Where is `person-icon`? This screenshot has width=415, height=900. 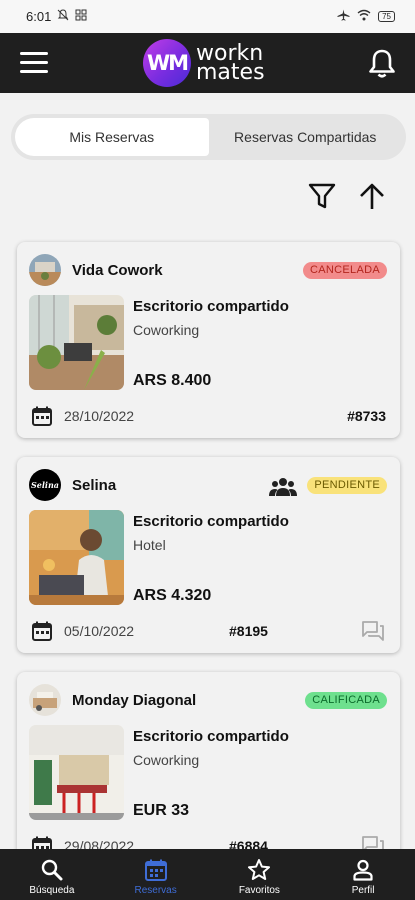 person-icon is located at coordinates (363, 870).